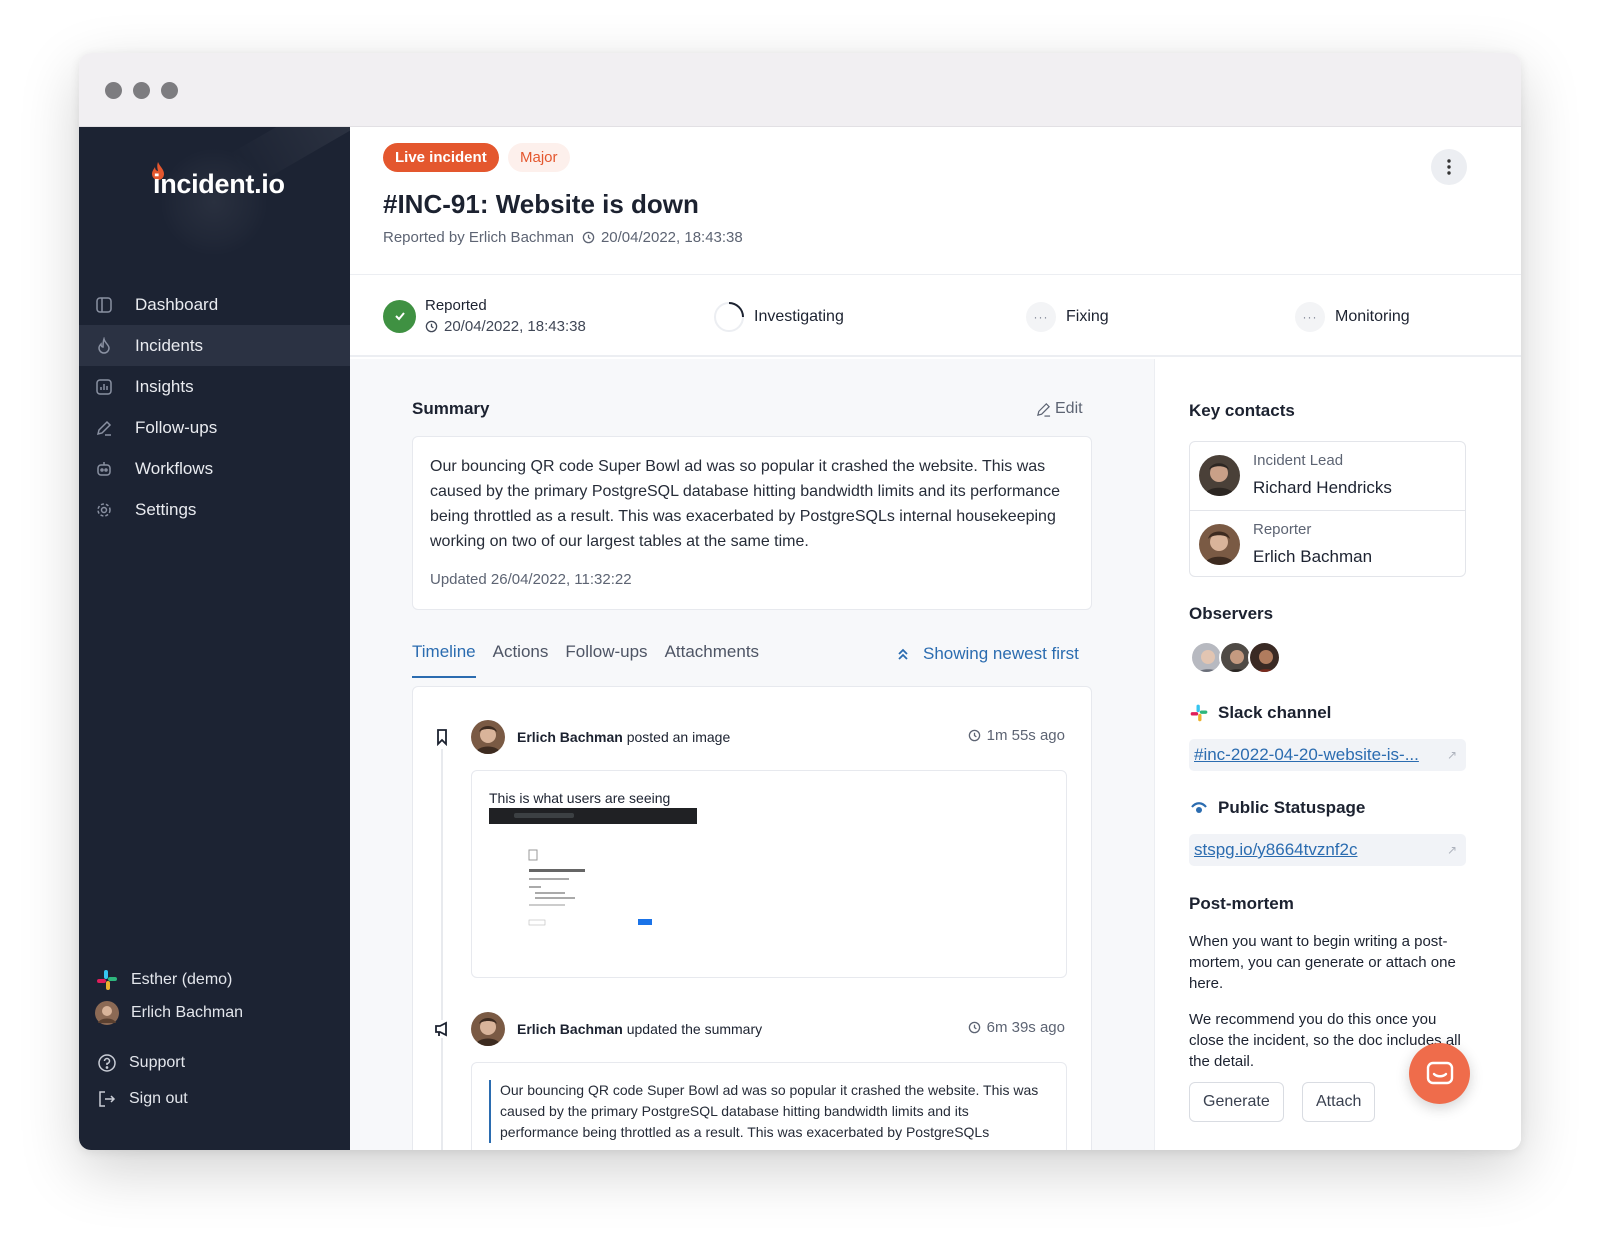 This screenshot has height=1252, width=1600. Describe the element at coordinates (769, 874) in the screenshot. I see `image-attachment: This is what users are seeing` at that location.